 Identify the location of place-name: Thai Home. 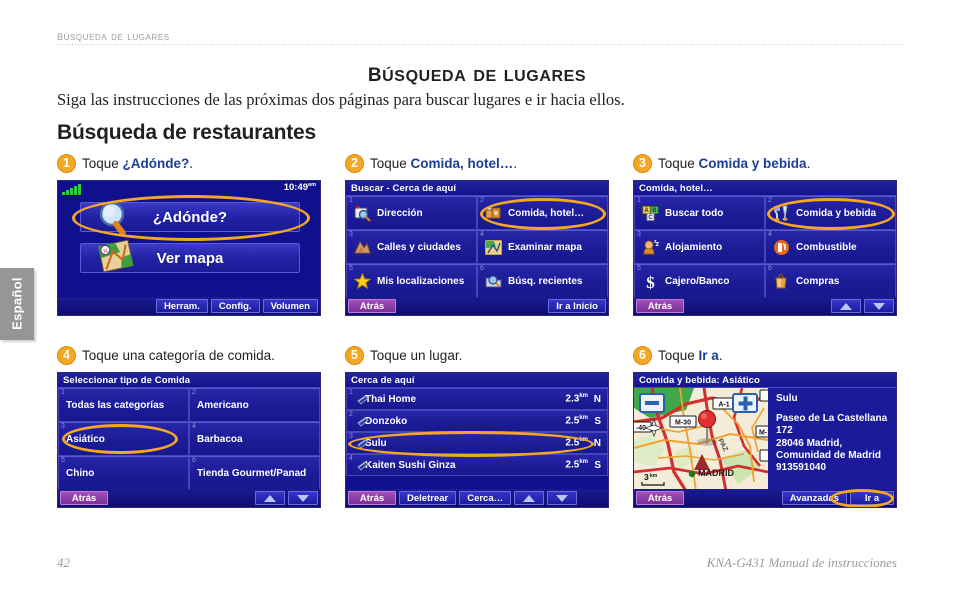
(391, 399).